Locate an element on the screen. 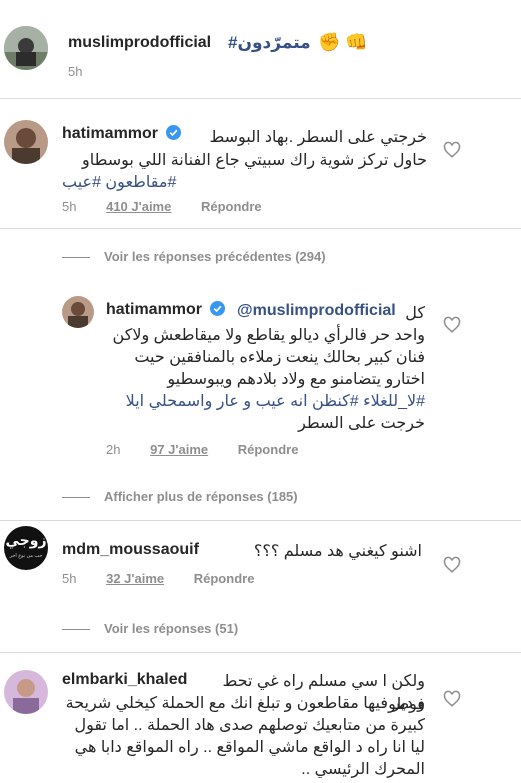 The height and width of the screenshot is (783, 521). reply-time: 2h is located at coordinates (113, 449).